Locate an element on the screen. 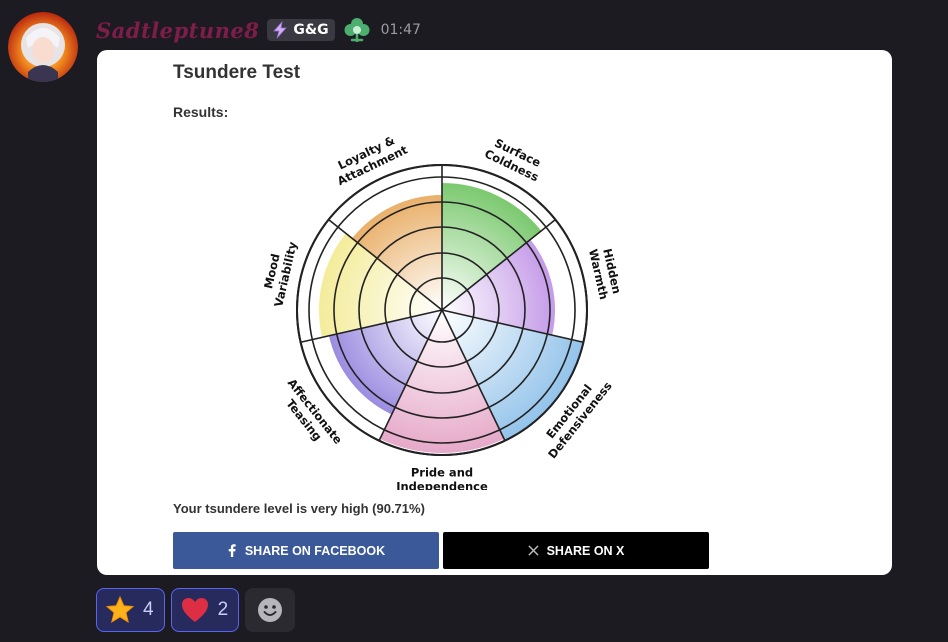 This screenshot has width=948, height=642. star-icon is located at coordinates (120, 609).